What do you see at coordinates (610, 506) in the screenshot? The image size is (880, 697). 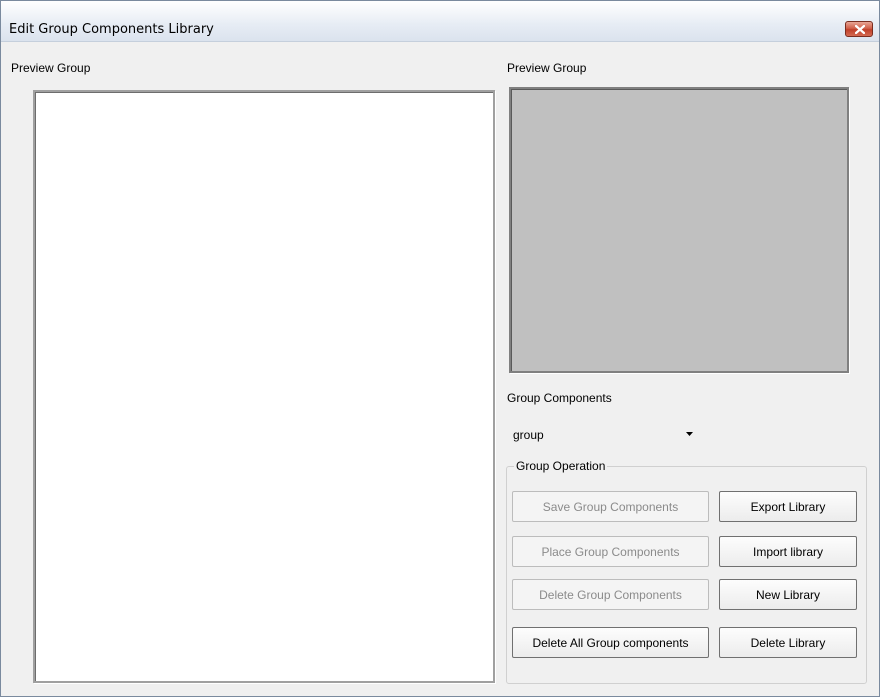 I see `save-group-components-button: Save Group Components` at bounding box center [610, 506].